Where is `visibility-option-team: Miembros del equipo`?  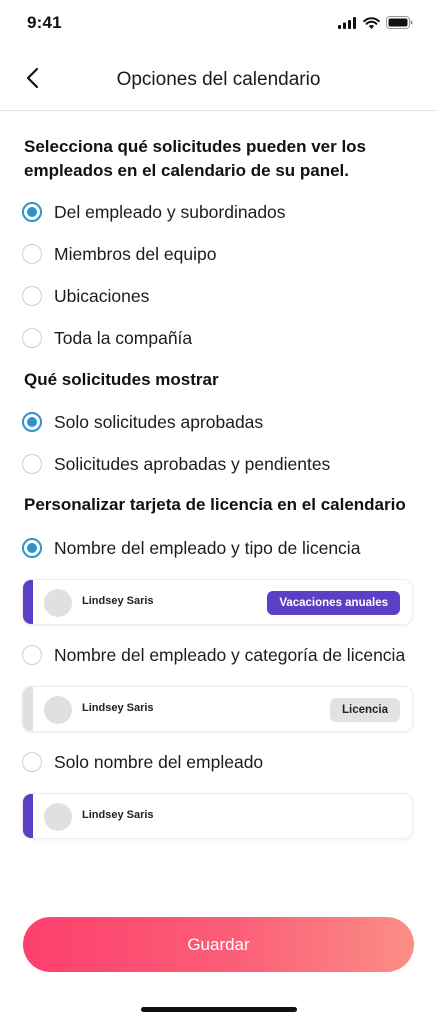
visibility-option-team: Miembros del equipo is located at coordinates (119, 254).